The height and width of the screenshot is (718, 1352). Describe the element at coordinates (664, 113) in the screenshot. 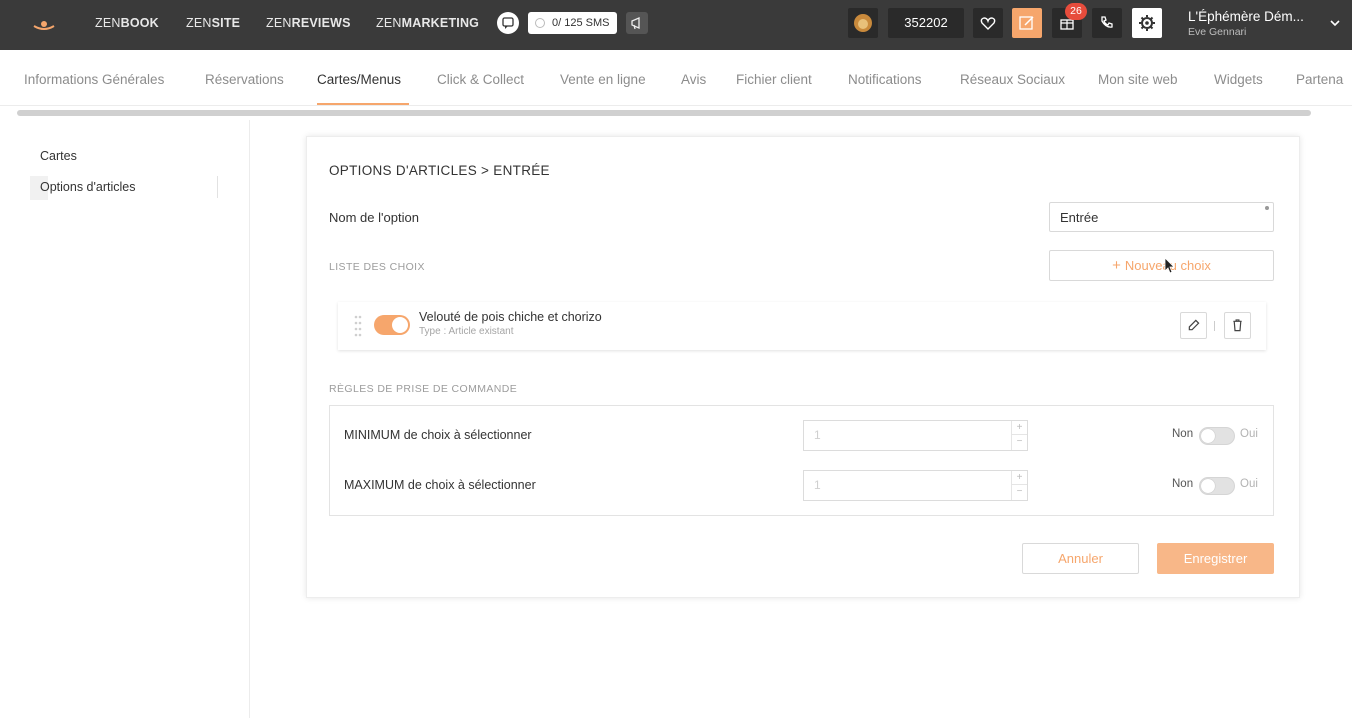

I see `horizontal-scrollbar` at that location.